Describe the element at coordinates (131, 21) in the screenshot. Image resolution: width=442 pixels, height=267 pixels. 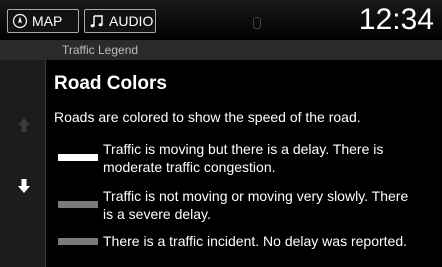
I see `audio-tab-label: AUDIO` at that location.